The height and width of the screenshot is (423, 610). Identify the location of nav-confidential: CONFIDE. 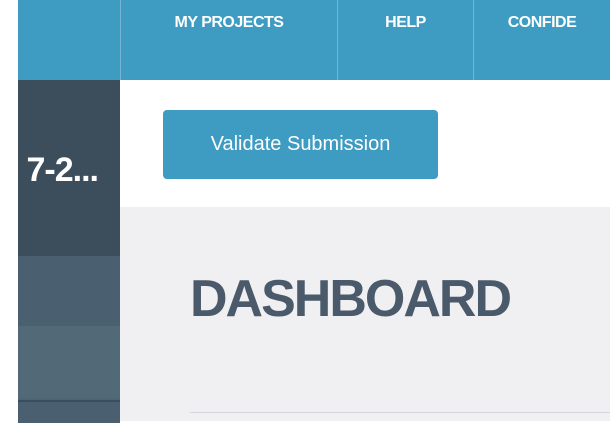
(542, 40).